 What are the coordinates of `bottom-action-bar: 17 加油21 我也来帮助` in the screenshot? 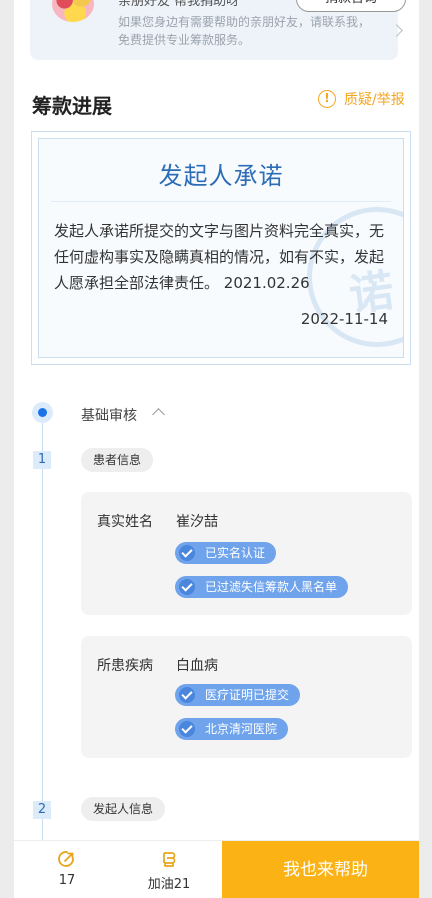 It's located at (216, 869).